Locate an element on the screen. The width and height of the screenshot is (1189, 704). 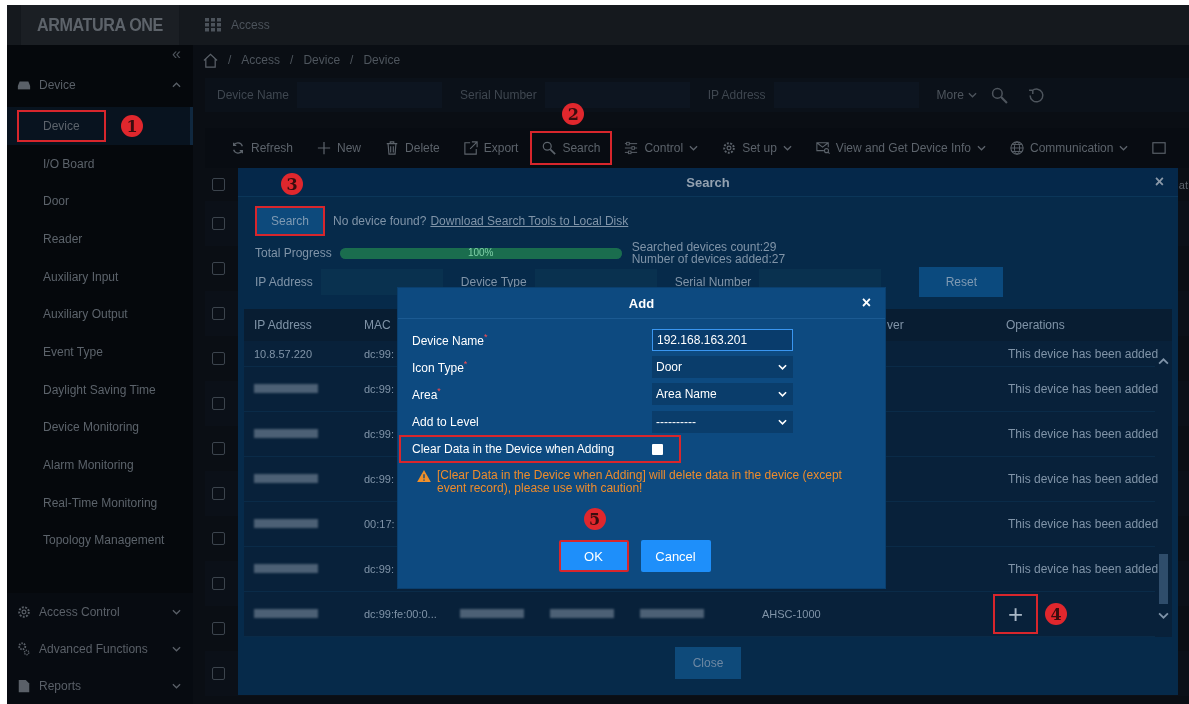
add-device-button: + is located at coordinates (1015, 614).